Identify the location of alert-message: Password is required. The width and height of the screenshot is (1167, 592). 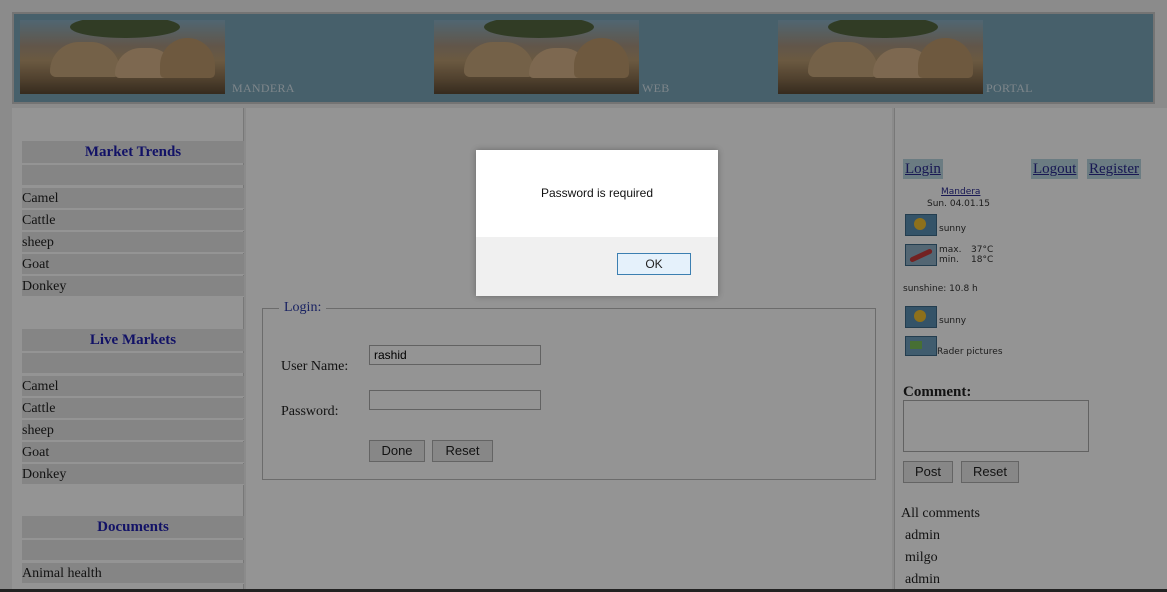
(597, 193).